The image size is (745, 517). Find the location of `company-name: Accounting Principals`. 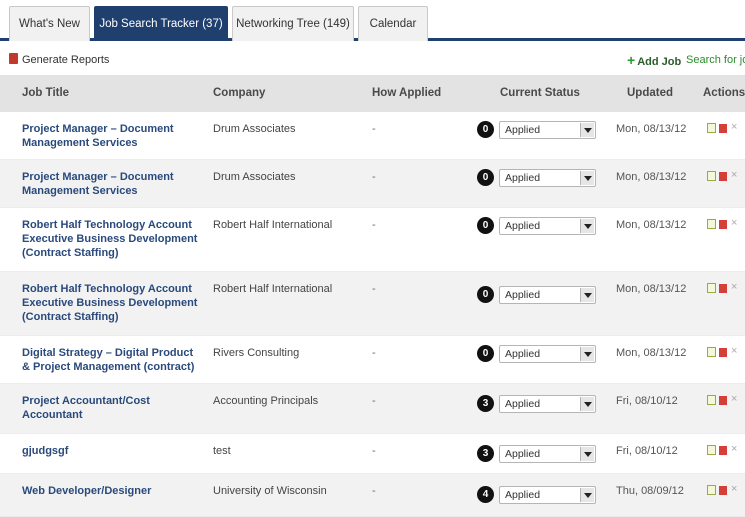

company-name: Accounting Principals is located at coordinates (266, 401).